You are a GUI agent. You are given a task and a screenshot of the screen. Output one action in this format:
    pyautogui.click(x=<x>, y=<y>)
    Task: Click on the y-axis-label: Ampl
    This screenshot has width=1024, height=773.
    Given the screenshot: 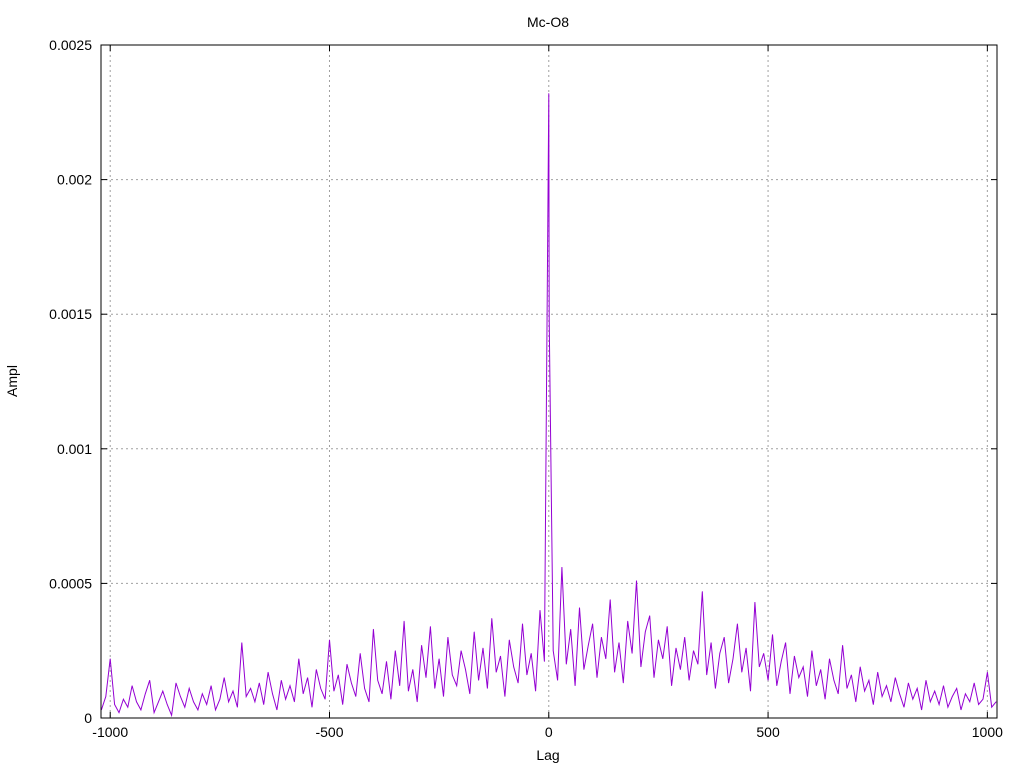 What is the action you would take?
    pyautogui.click(x=12, y=381)
    